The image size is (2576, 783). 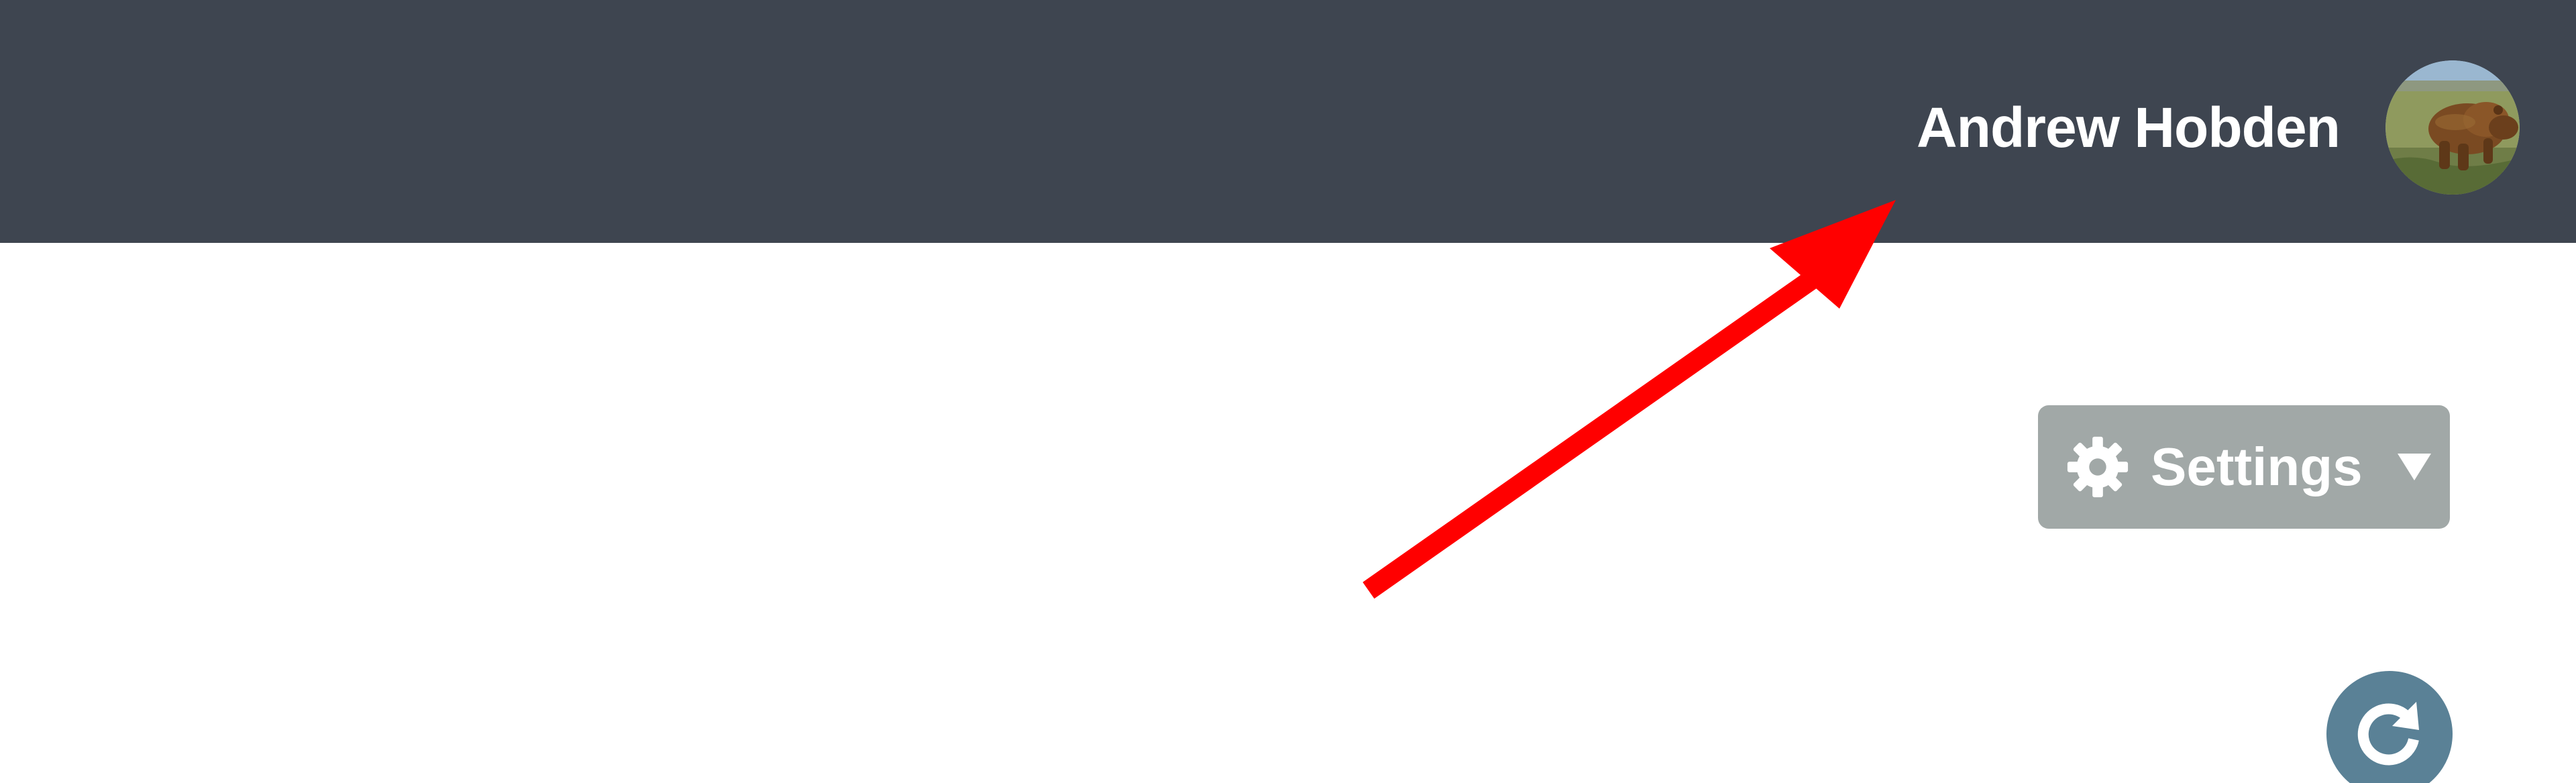 What do you see at coordinates (2388, 734) in the screenshot?
I see `refresh-icon` at bounding box center [2388, 734].